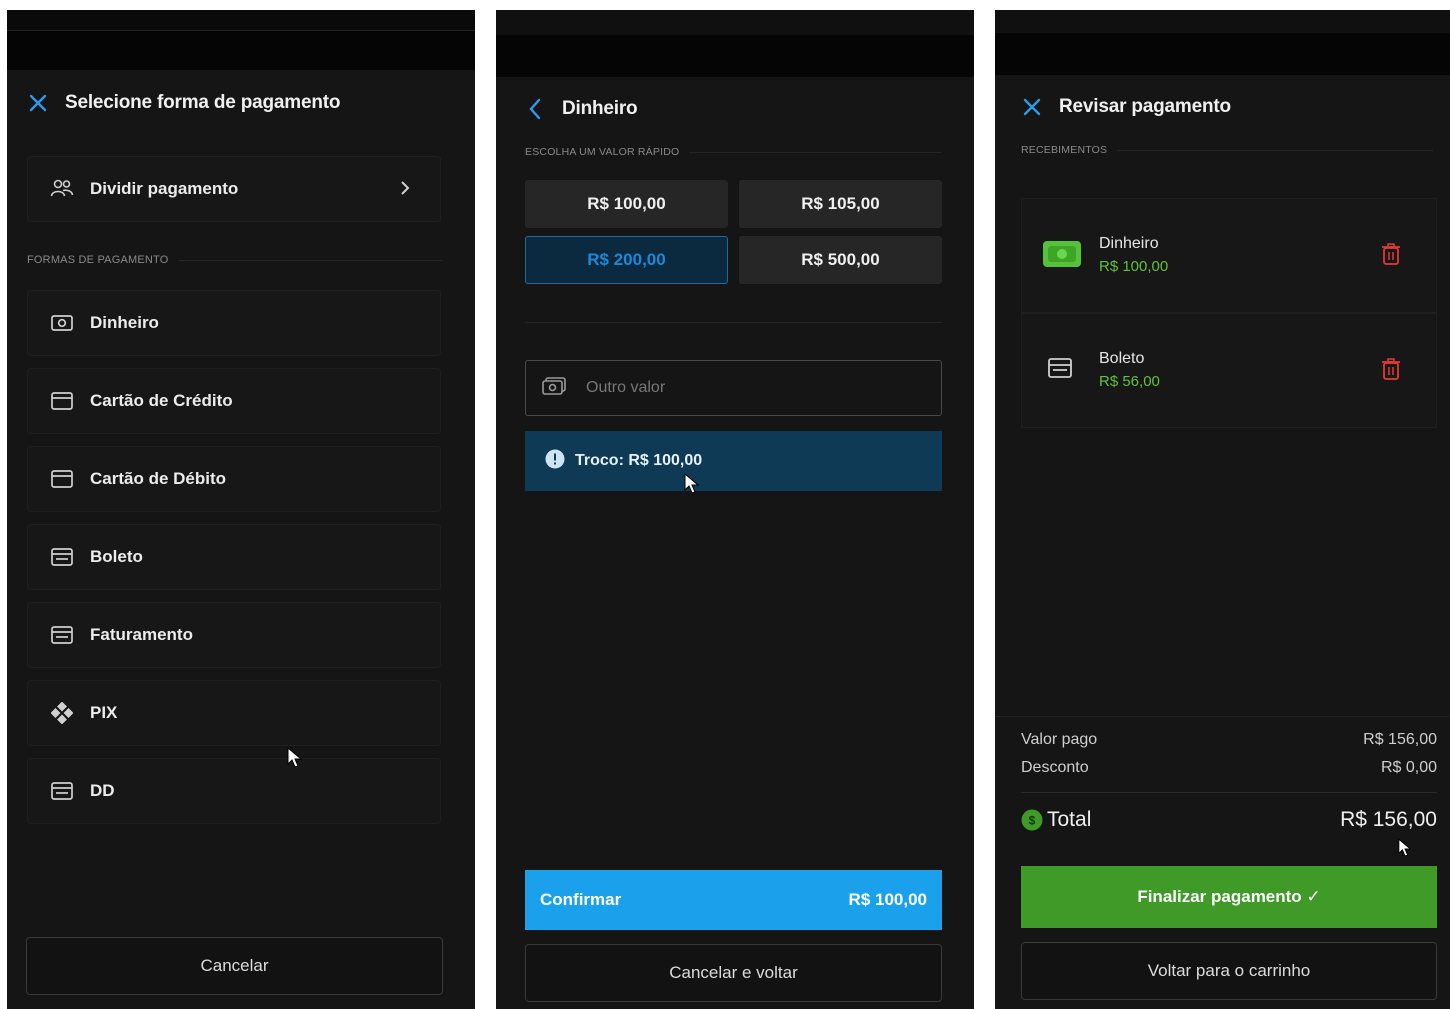 The width and height of the screenshot is (1450, 1009). Describe the element at coordinates (1227, 150) in the screenshot. I see `section-label: RECEBIMENTOS` at that location.